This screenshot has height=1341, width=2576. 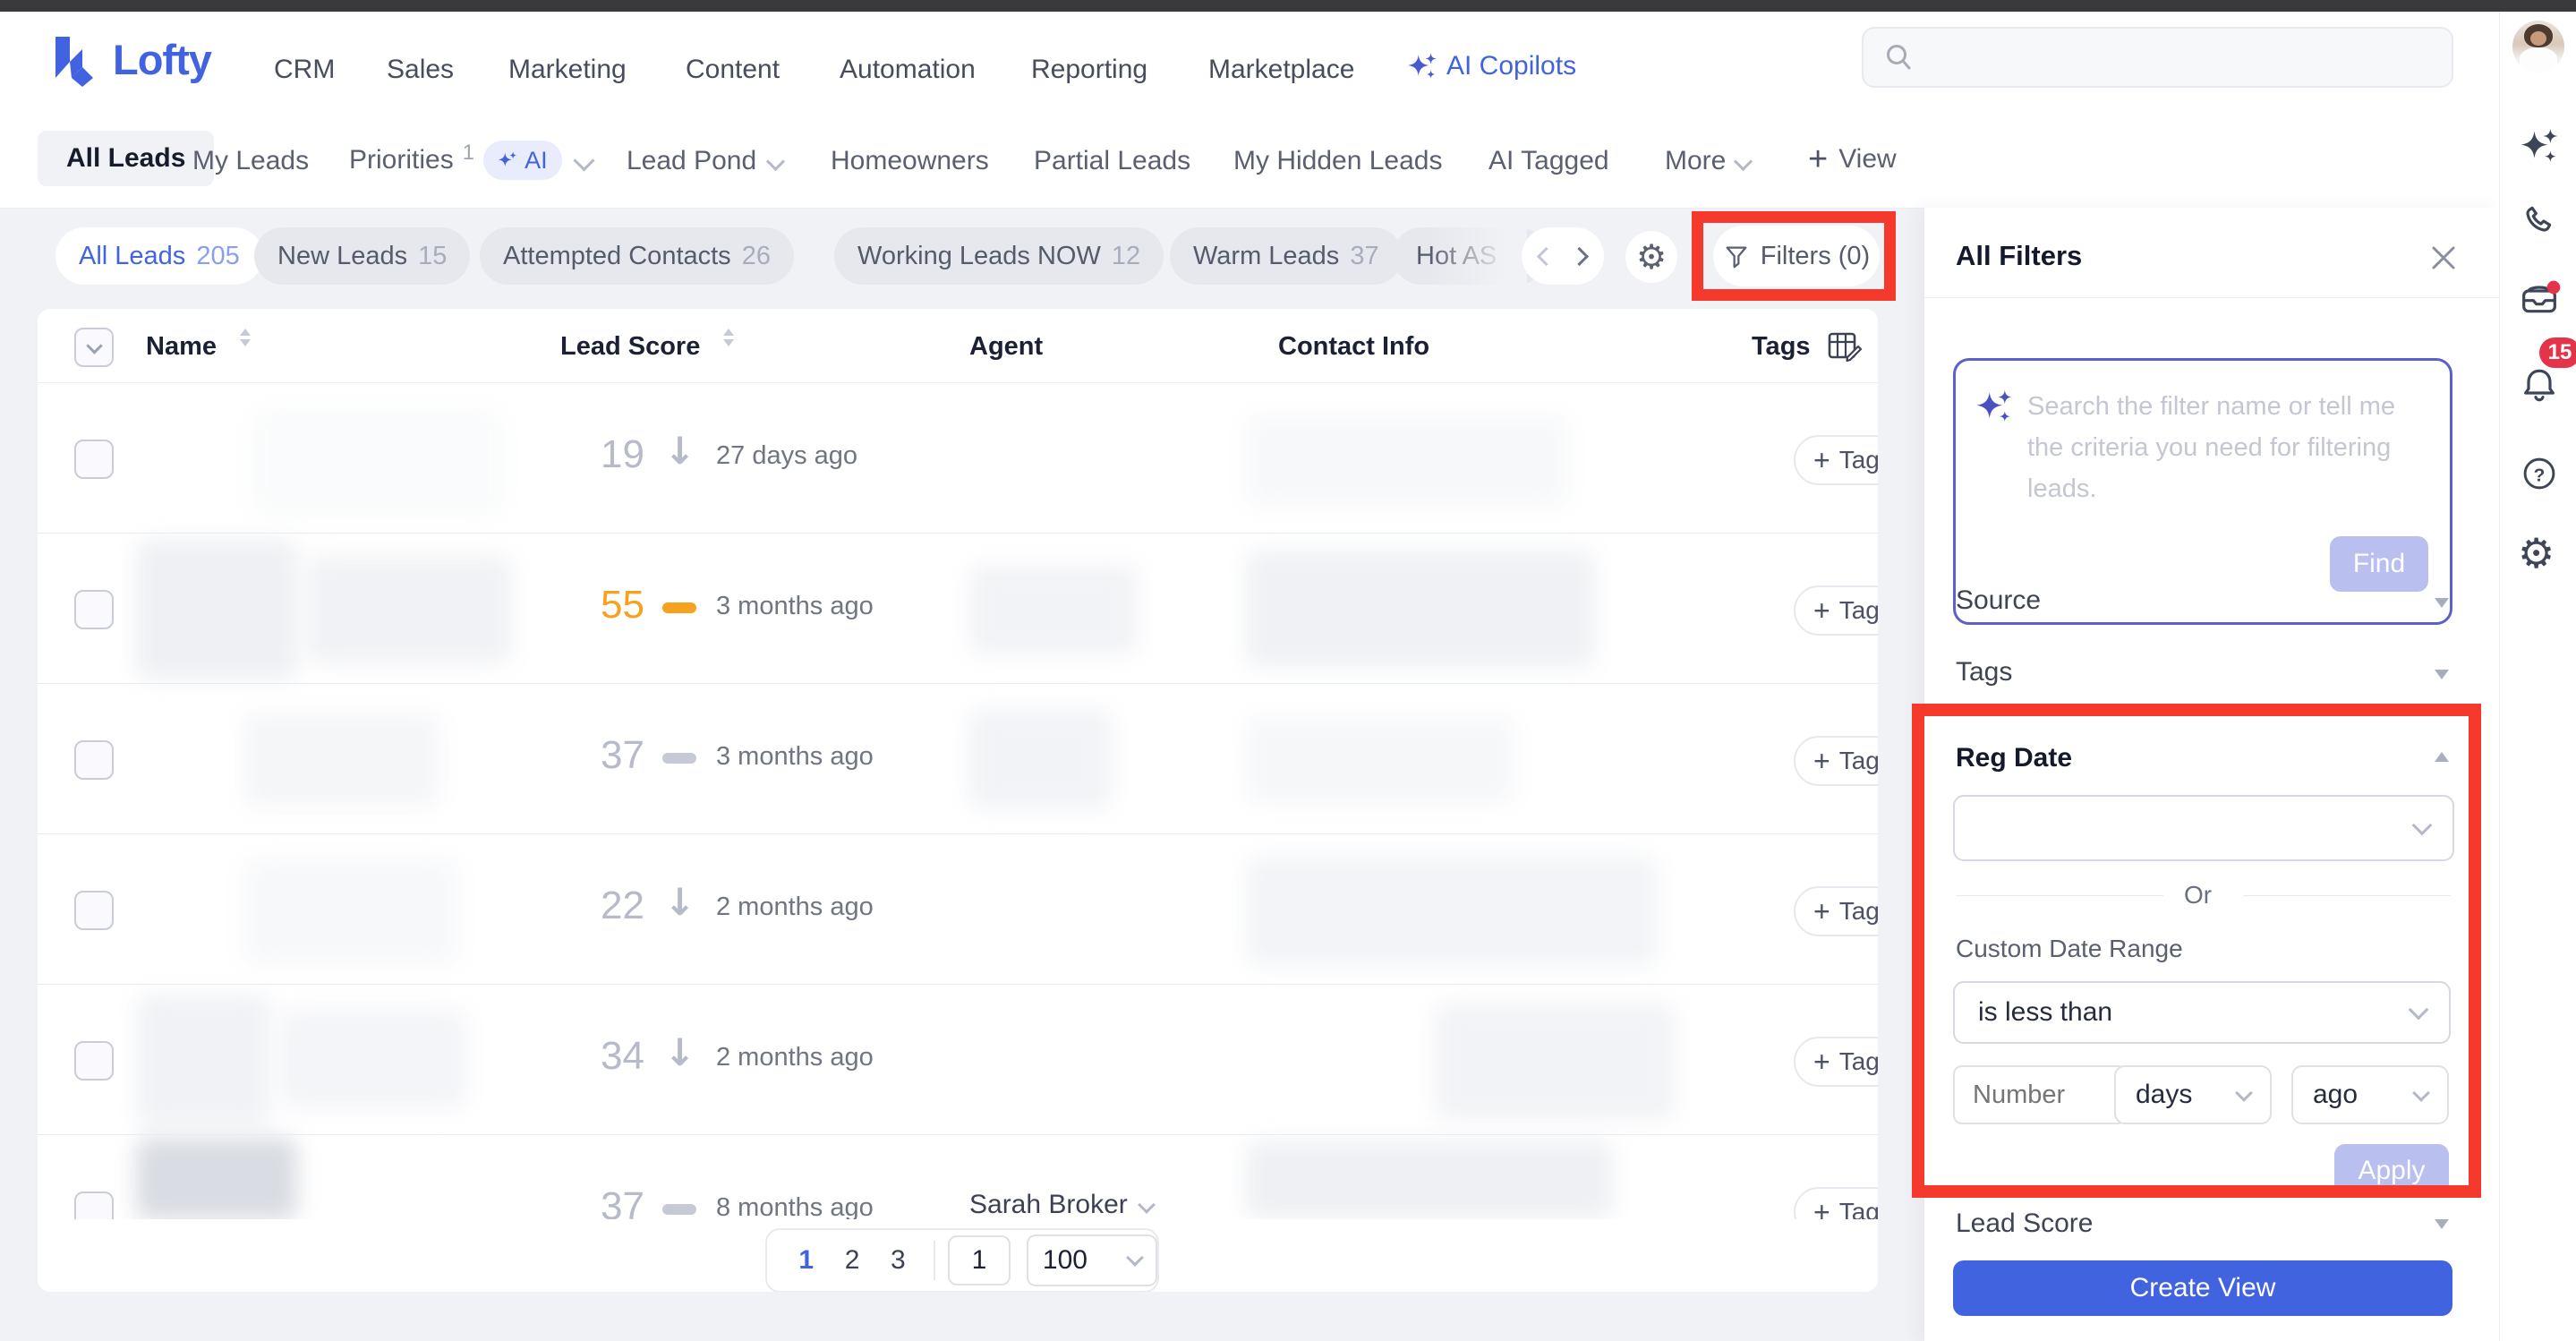 I want to click on add-view-button: + View, so click(x=1852, y=159).